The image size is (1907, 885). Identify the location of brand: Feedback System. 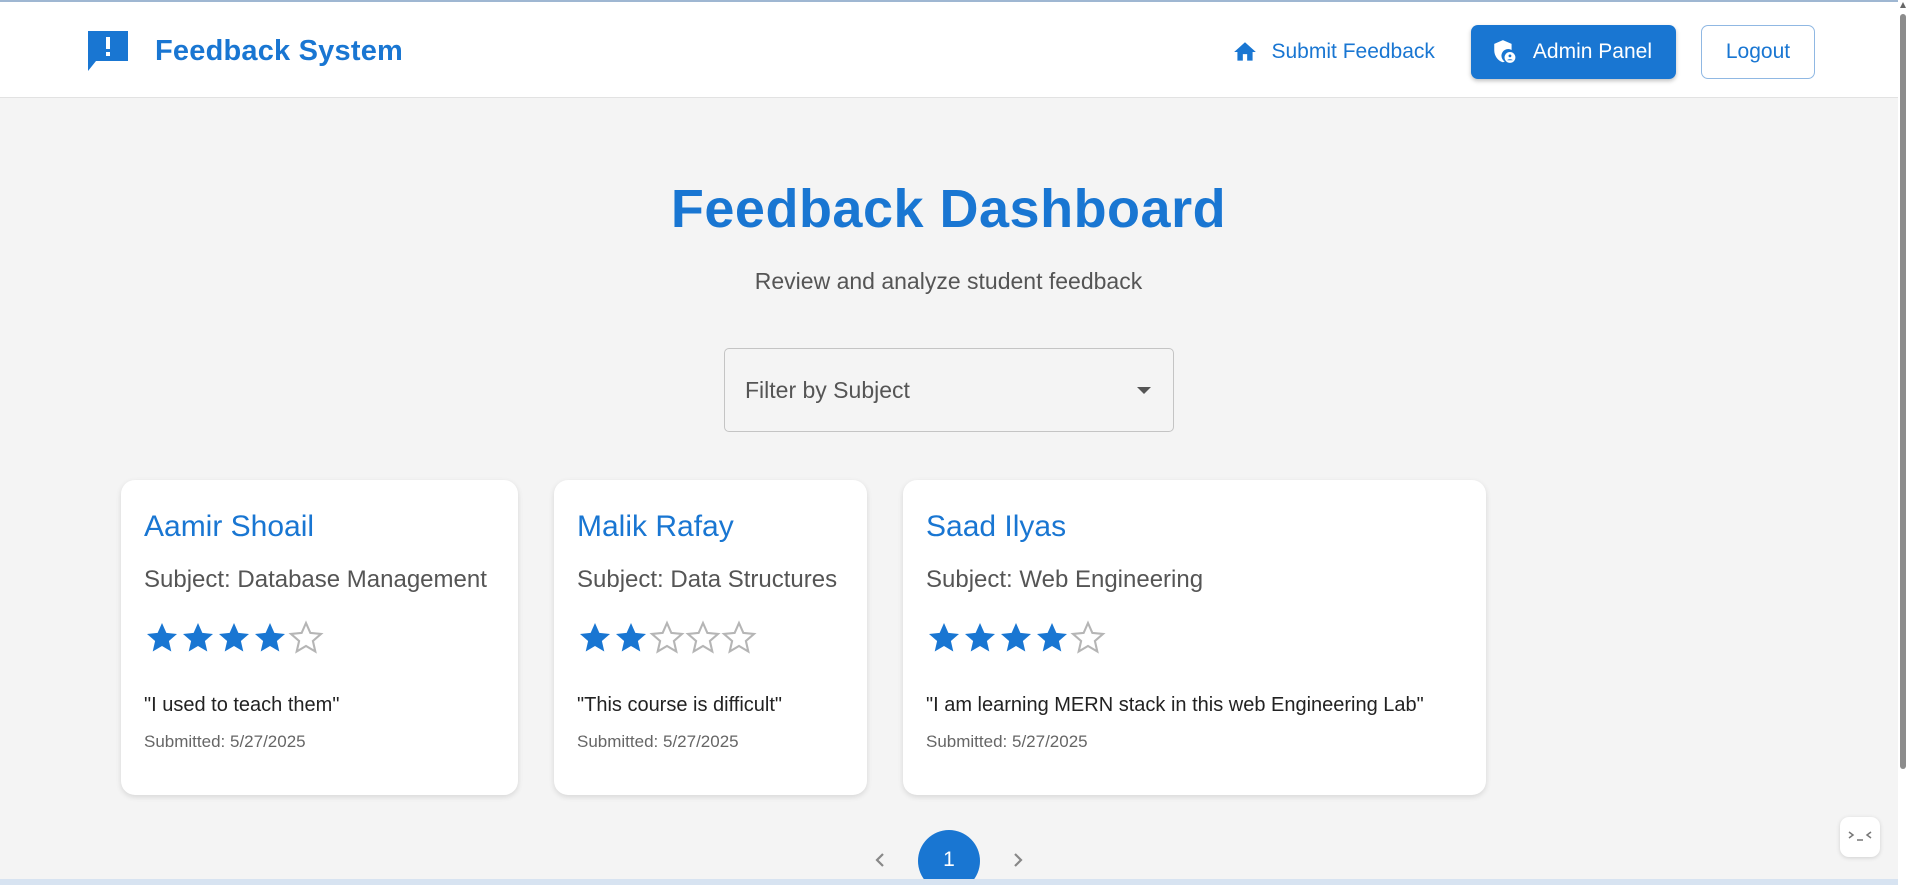
(244, 51).